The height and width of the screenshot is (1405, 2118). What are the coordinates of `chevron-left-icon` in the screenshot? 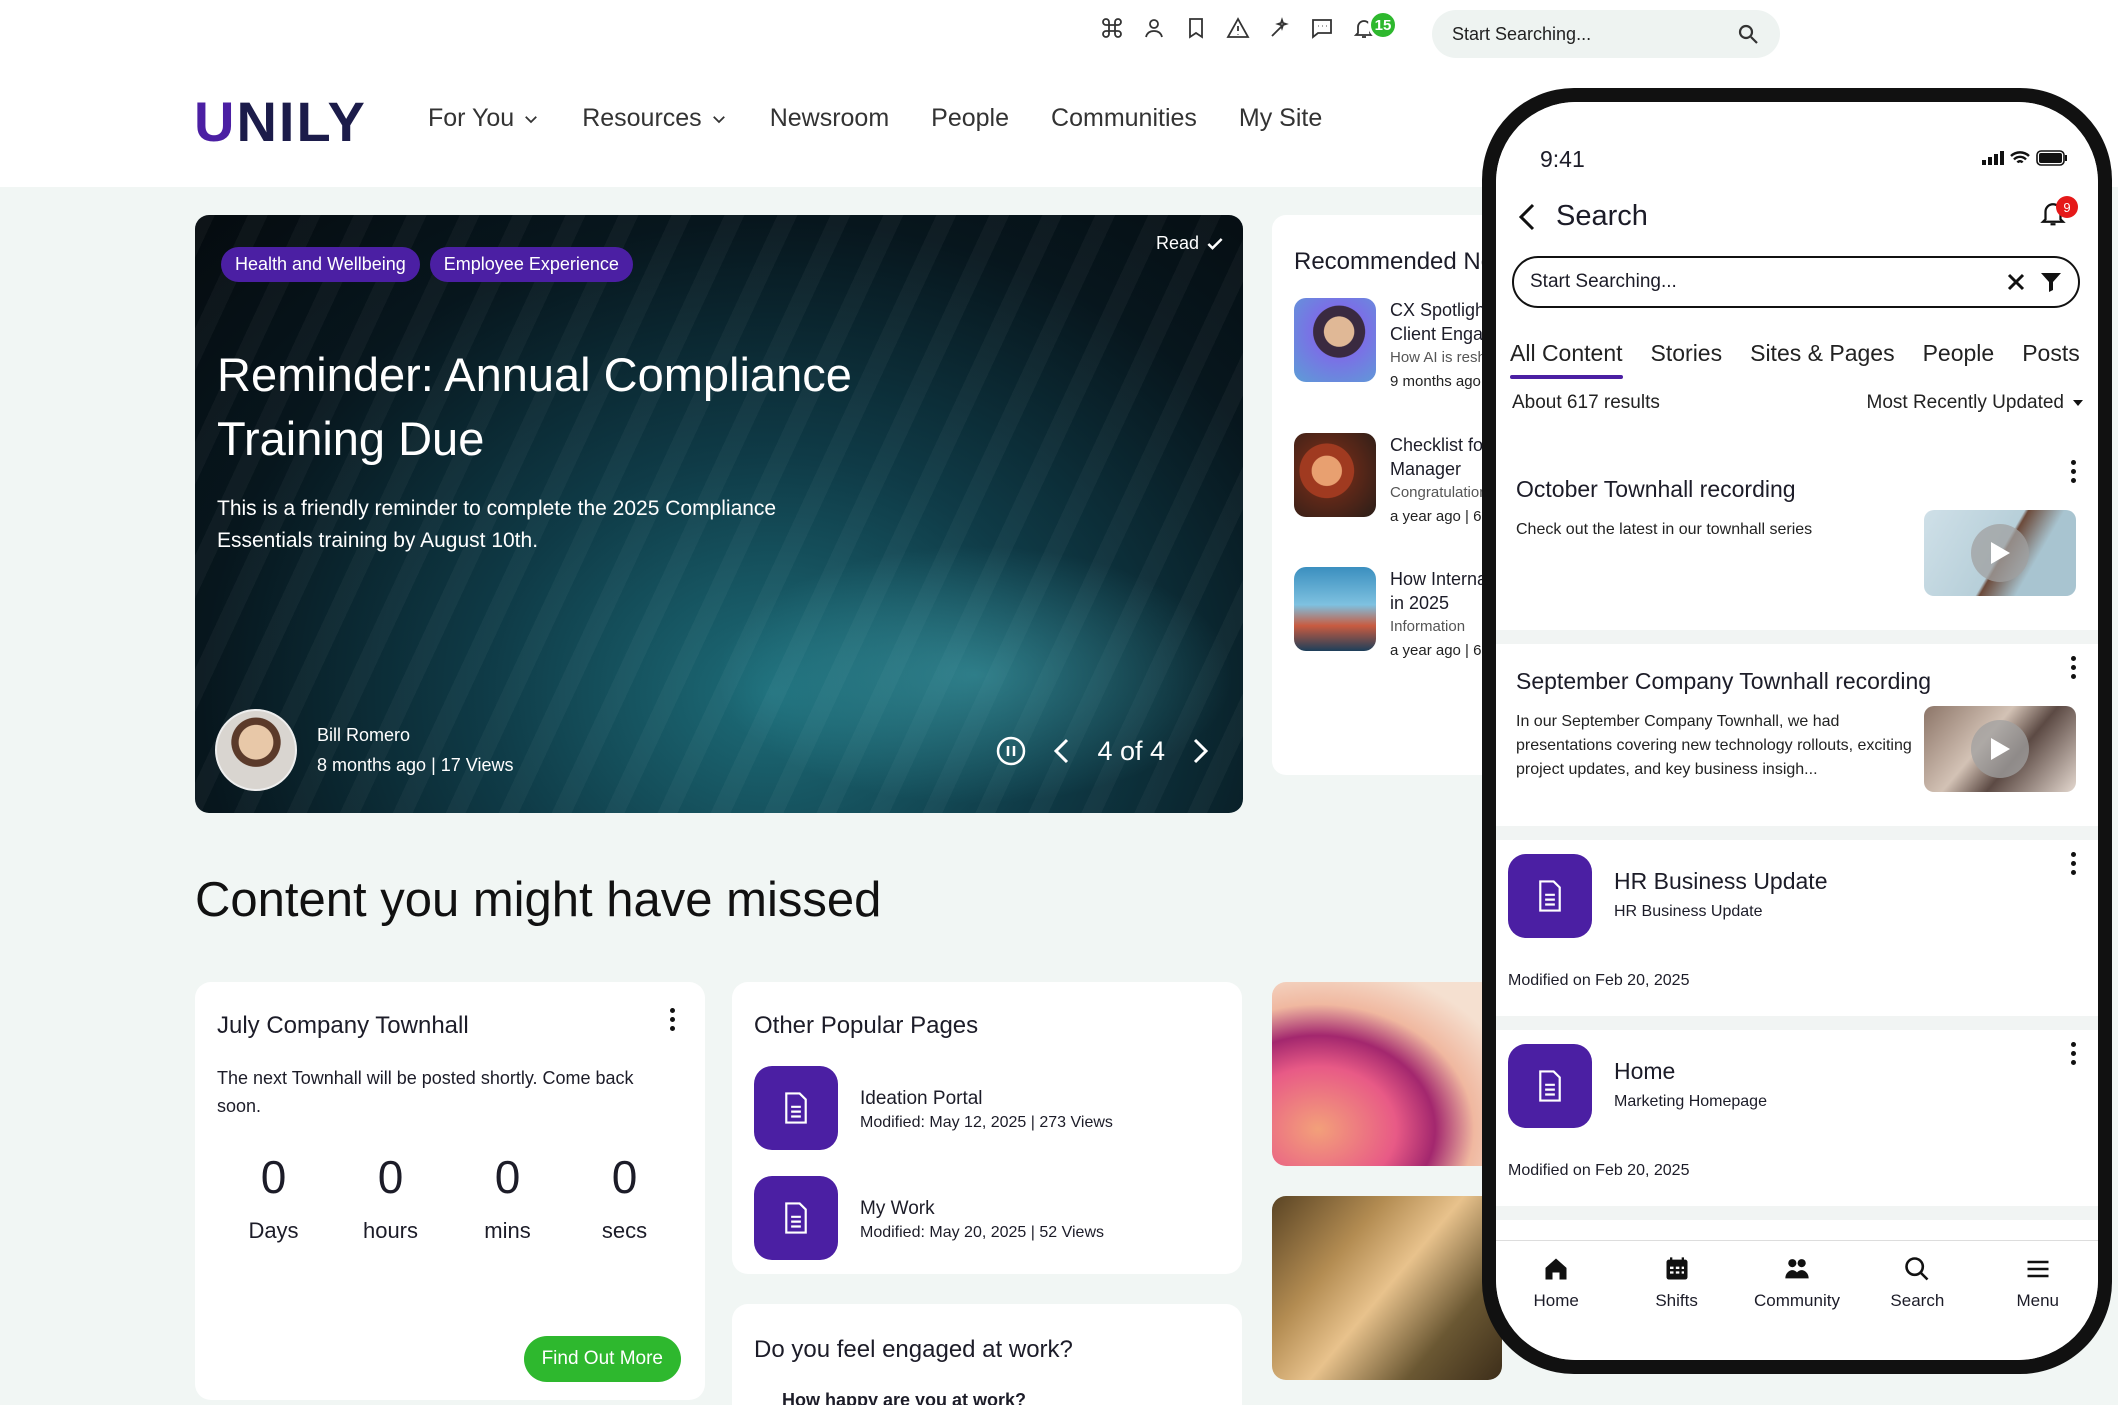 It's located at (1062, 751).